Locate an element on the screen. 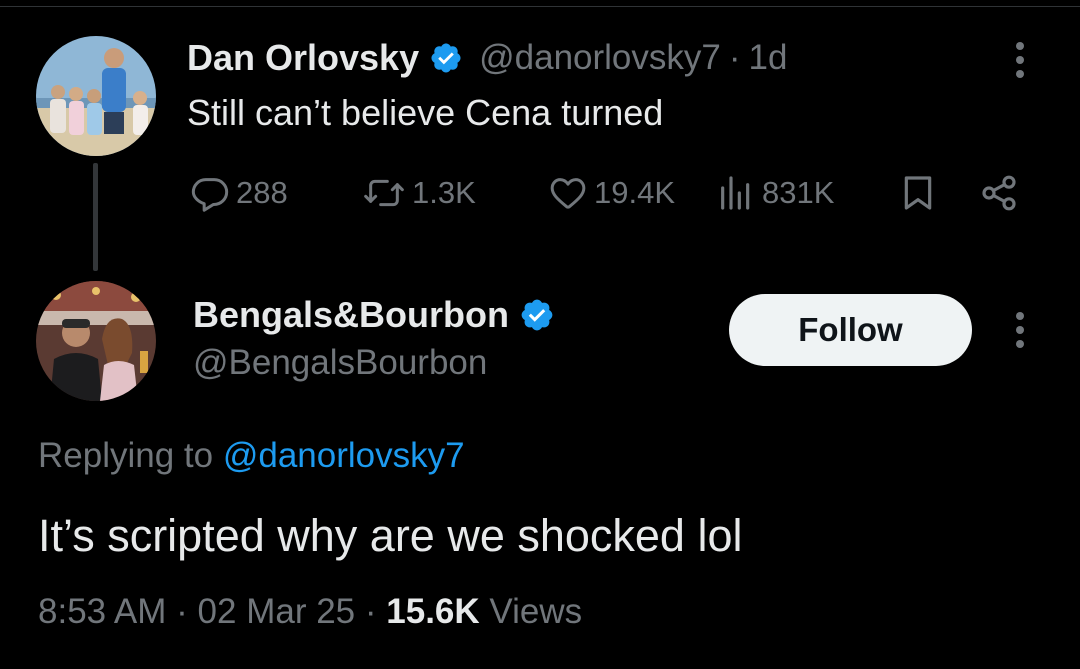 The width and height of the screenshot is (1080, 669). tweet-date: 02 Mar 25 is located at coordinates (277, 611).